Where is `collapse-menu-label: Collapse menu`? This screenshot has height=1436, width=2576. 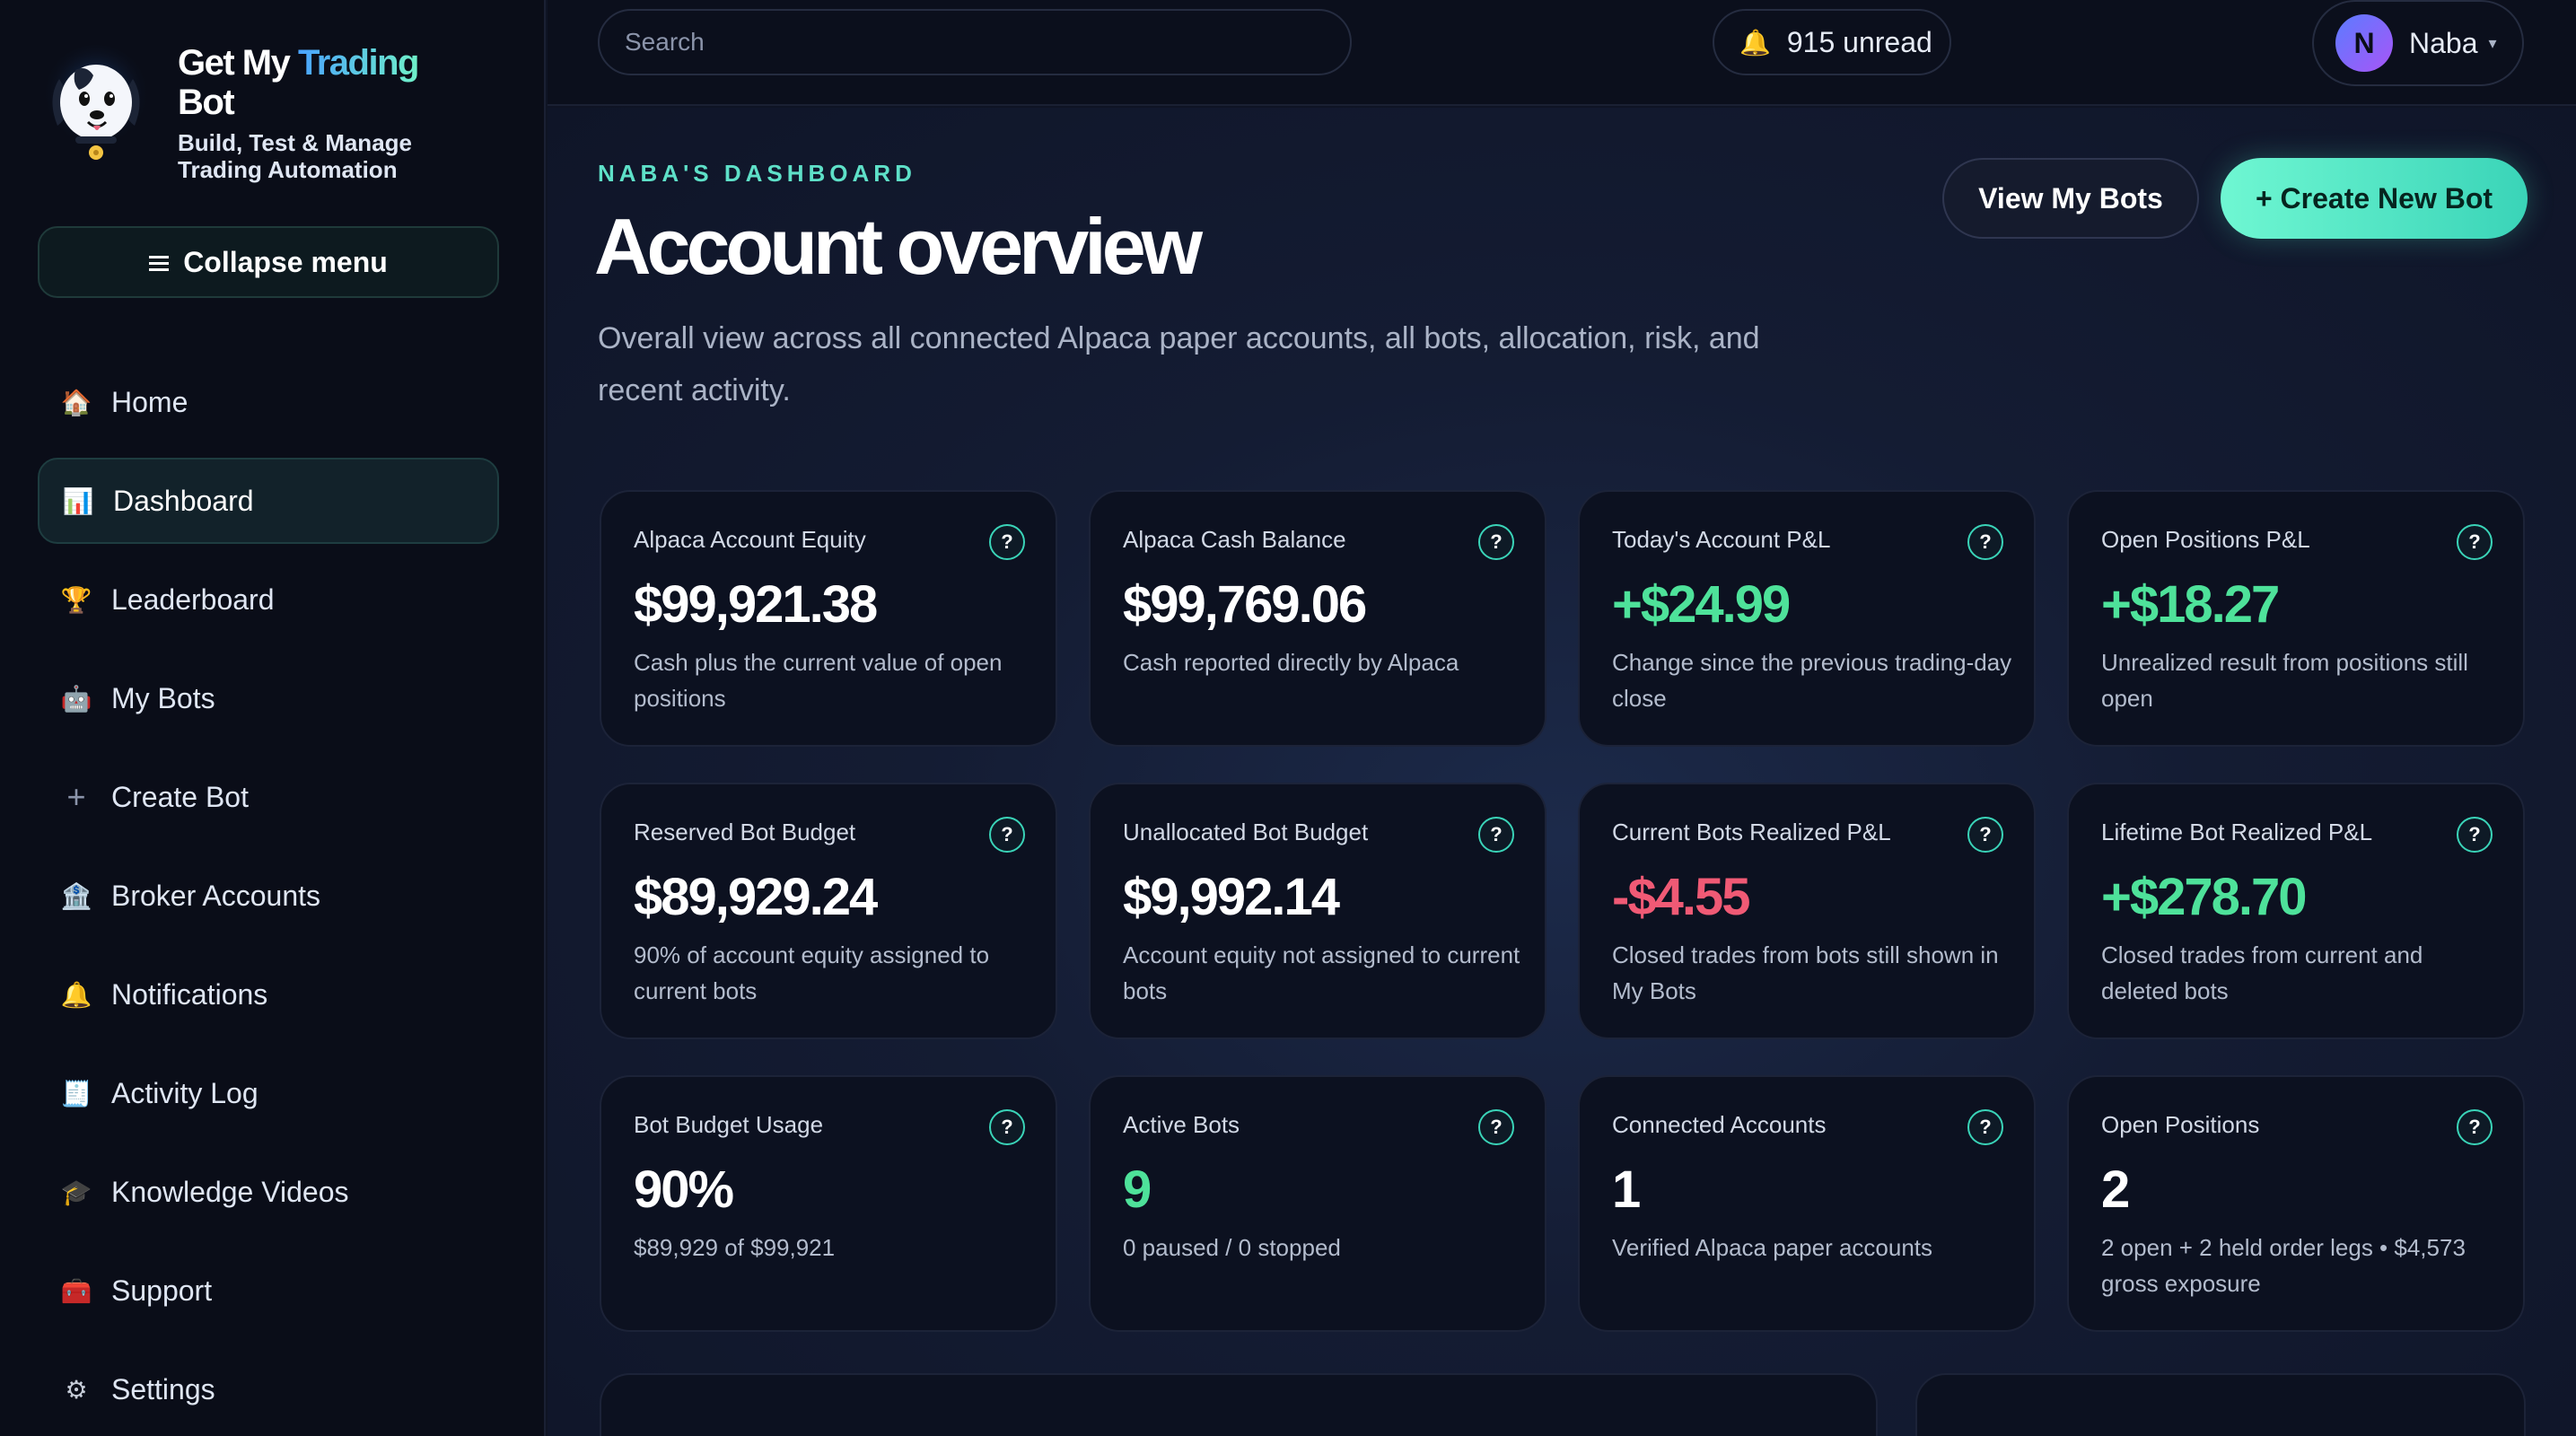
collapse-menu-label: Collapse menu is located at coordinates (285, 261).